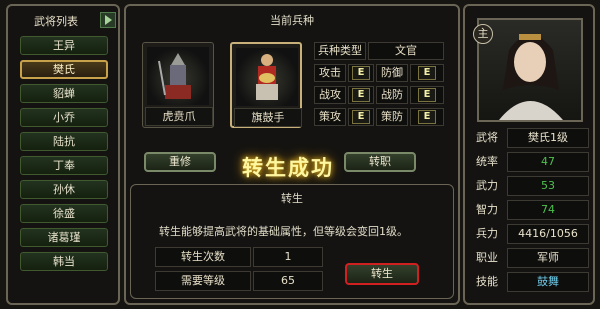 Image resolution: width=600 pixels, height=309 pixels. I want to click on stat-label: 战攻, so click(330, 95).